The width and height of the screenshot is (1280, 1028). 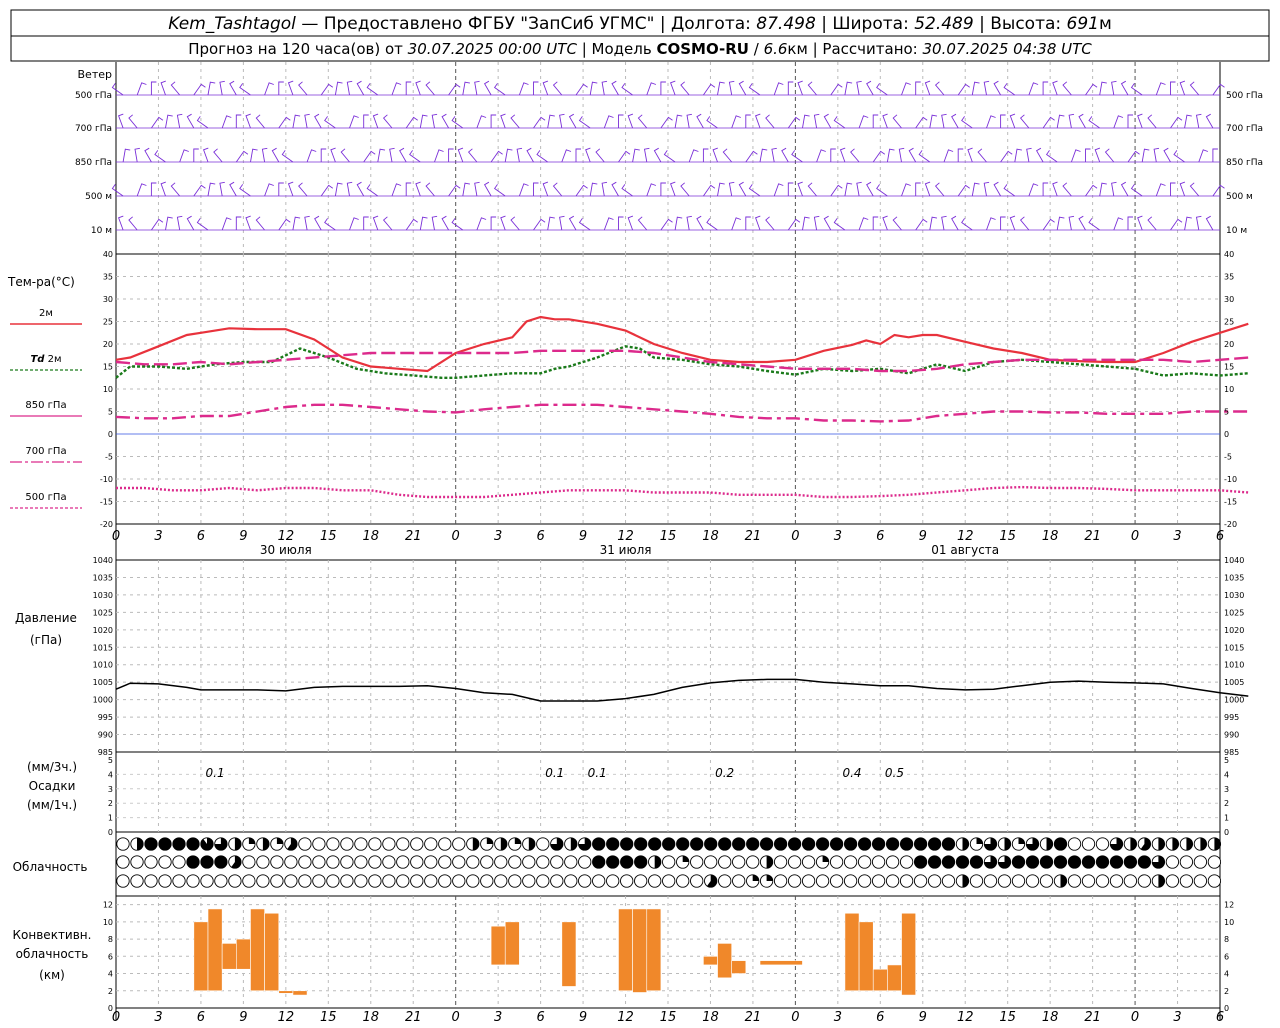 I want to click on pressure-tick-right: 1005, so click(x=1234, y=682).